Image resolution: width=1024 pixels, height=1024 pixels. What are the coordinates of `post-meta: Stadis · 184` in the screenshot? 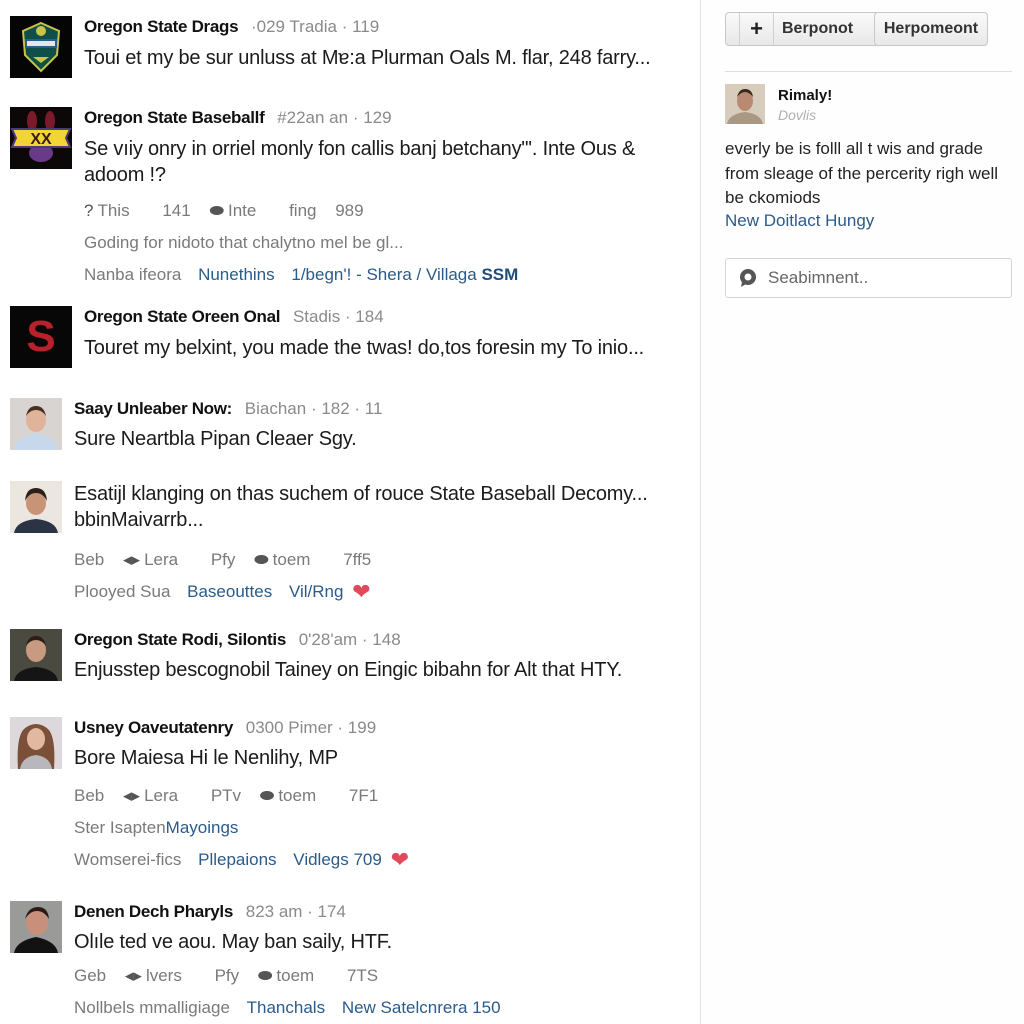 It's located at (338, 316).